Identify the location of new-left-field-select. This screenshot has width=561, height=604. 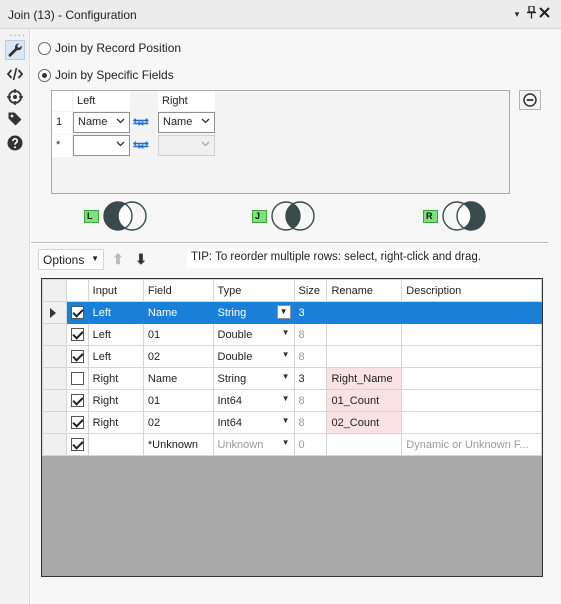
(101, 145).